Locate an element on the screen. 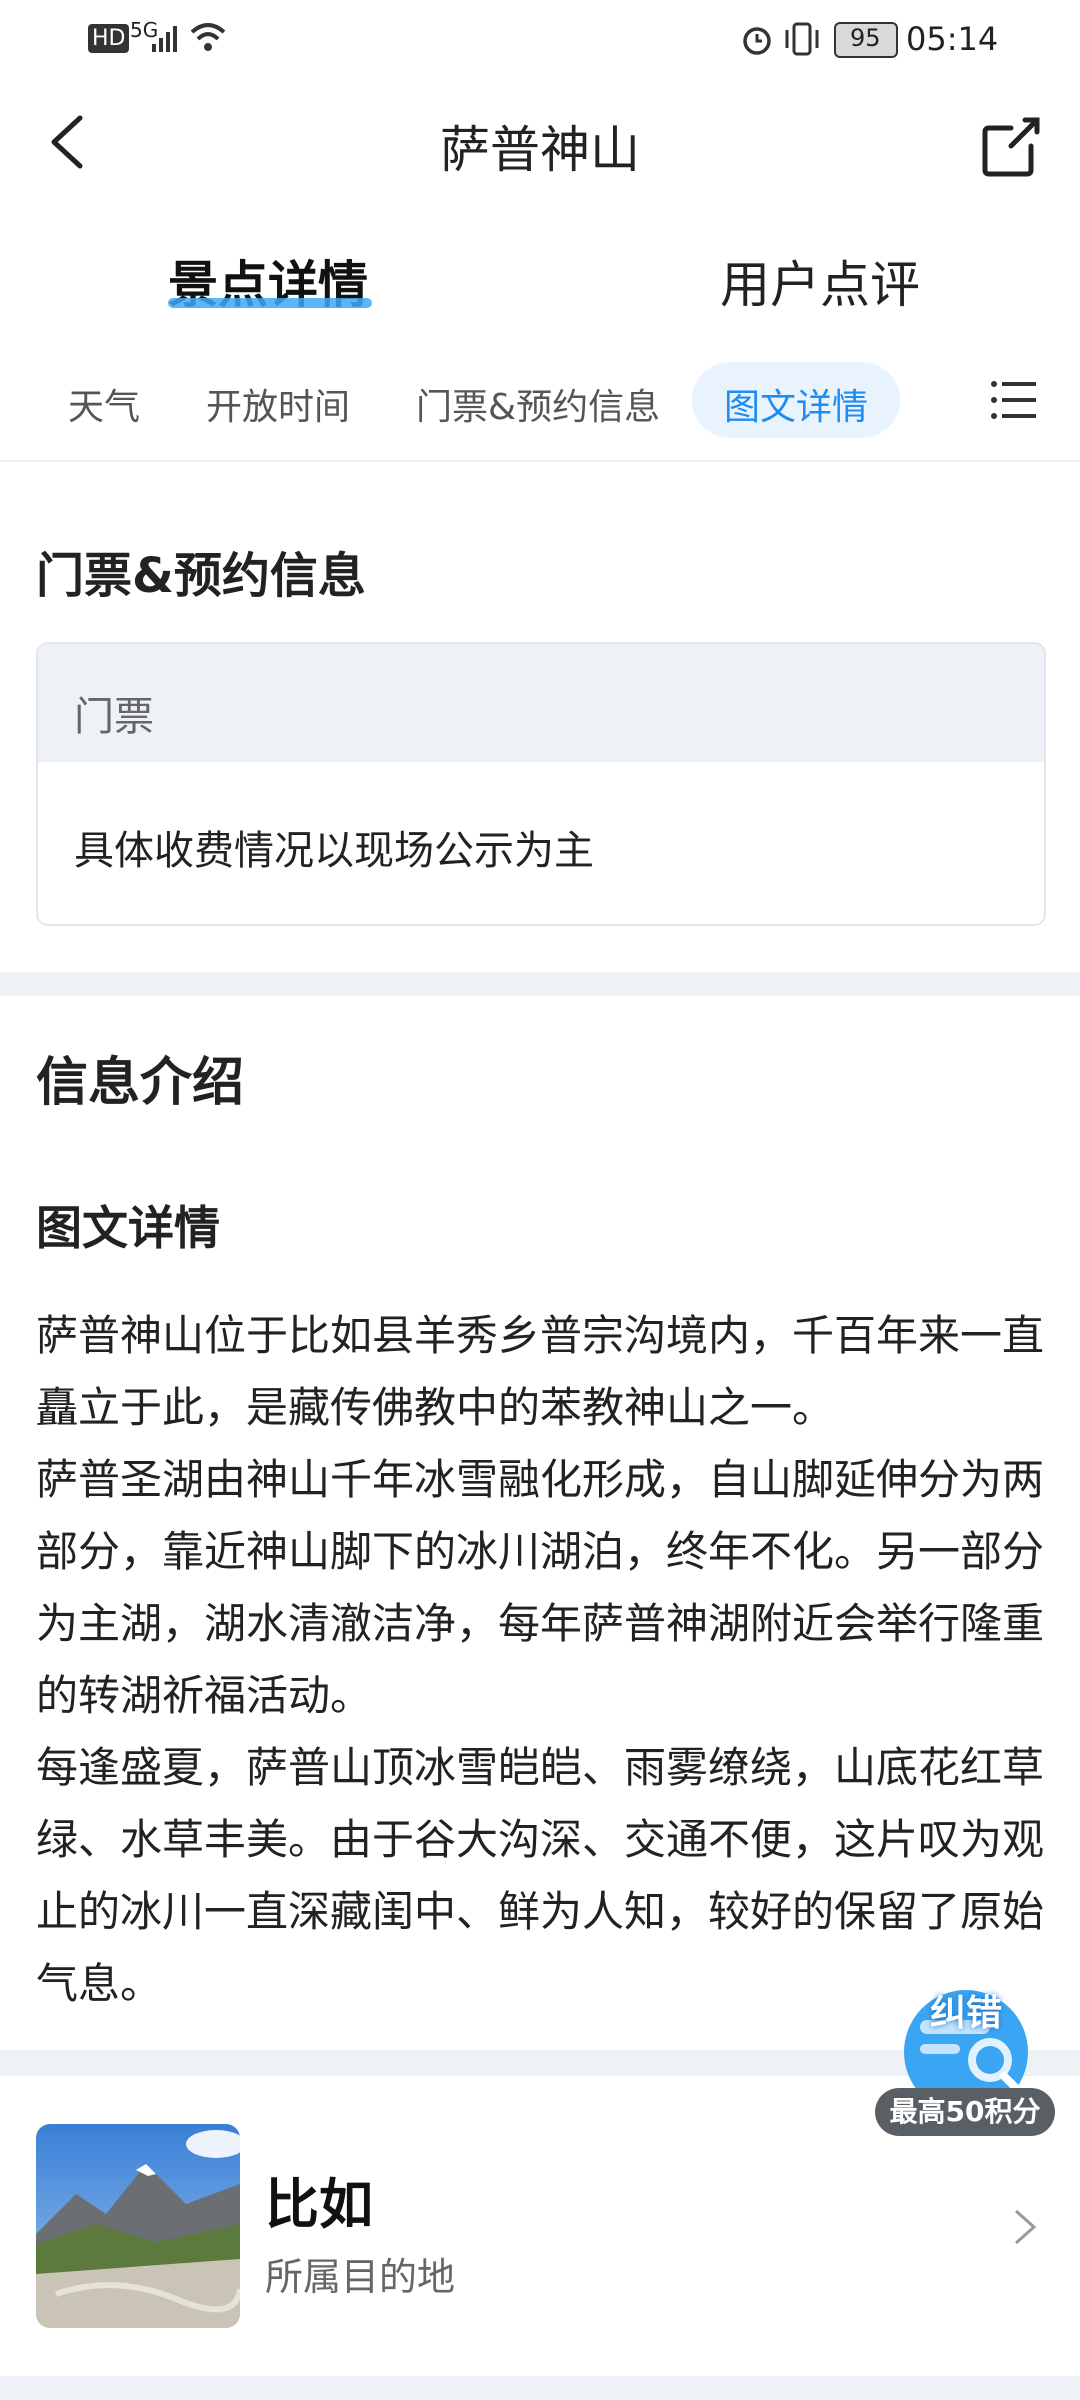 The height and width of the screenshot is (2400, 1080). ticket-box-header: 门票 is located at coordinates (541, 703).